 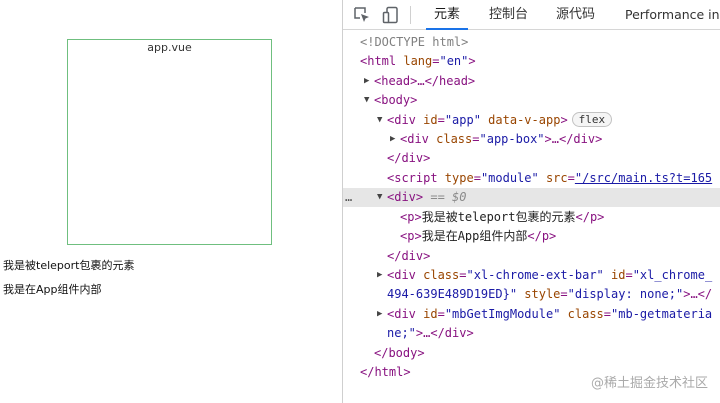 What do you see at coordinates (662, 314) in the screenshot?
I see `mb-class-value: "mb-getmateria` at bounding box center [662, 314].